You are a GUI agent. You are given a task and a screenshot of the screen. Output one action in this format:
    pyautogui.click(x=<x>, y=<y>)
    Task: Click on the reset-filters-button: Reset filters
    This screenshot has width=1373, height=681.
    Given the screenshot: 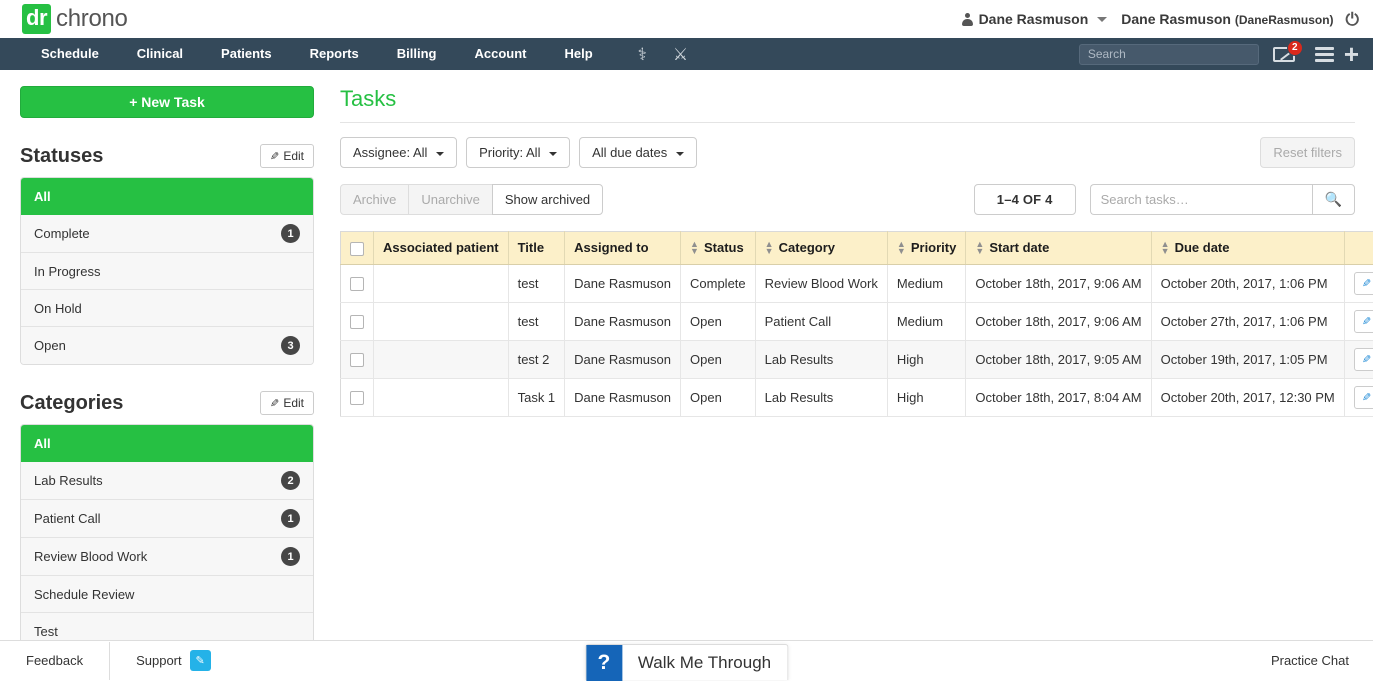 What is the action you would take?
    pyautogui.click(x=1307, y=152)
    